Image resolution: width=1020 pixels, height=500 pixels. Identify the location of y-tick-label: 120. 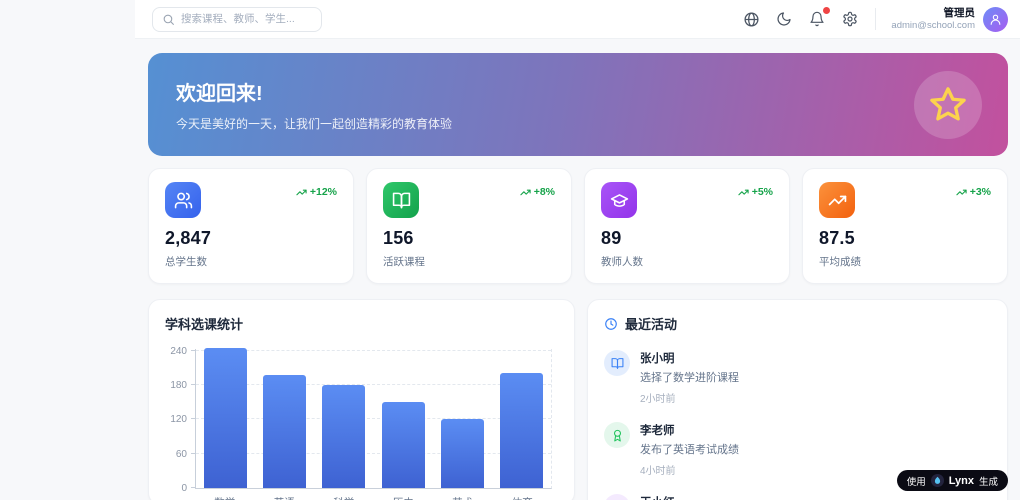
(178, 419).